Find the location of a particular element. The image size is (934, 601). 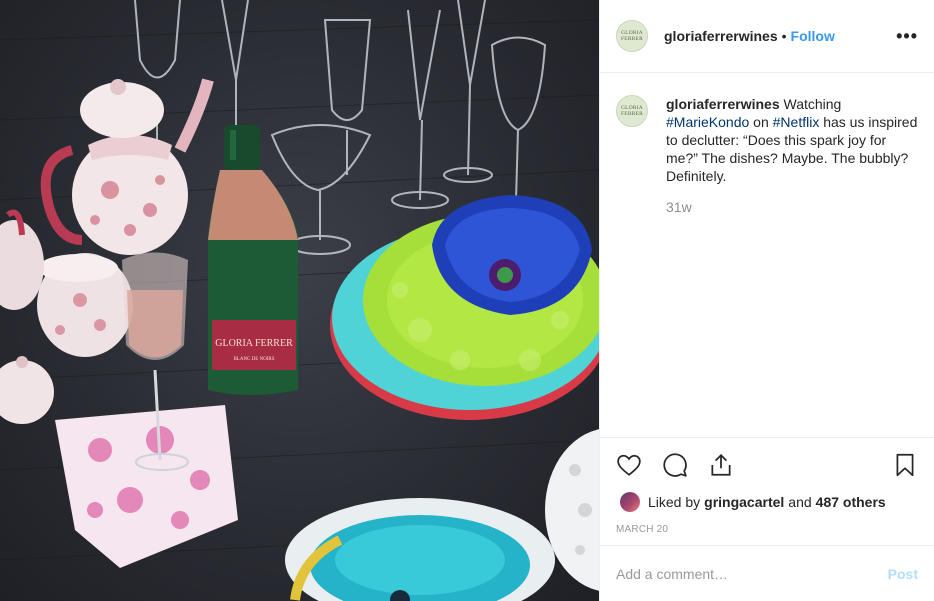

hashtag-netflix: #Netflix is located at coordinates (796, 122).